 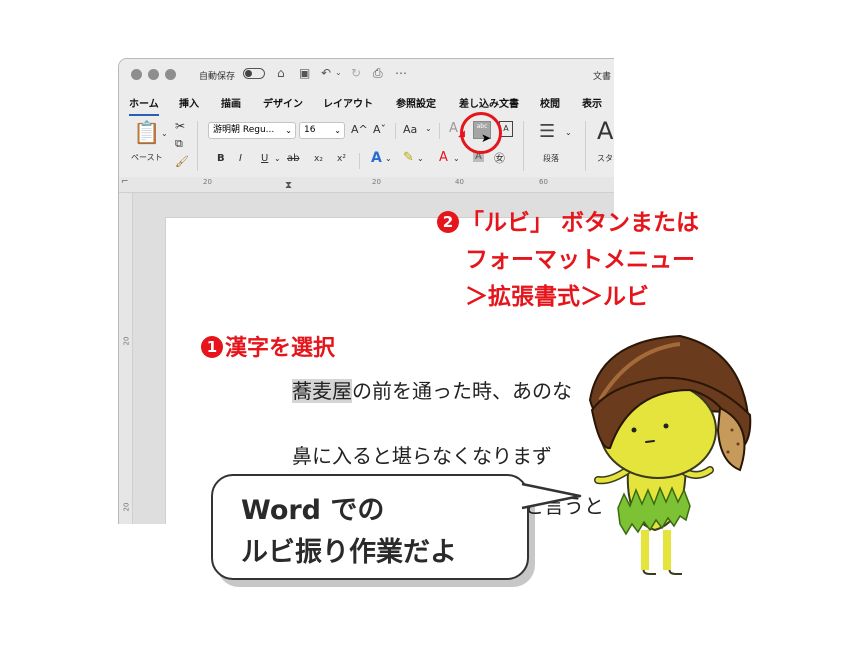 I want to click on tab-review: 校閲, so click(x=550, y=102).